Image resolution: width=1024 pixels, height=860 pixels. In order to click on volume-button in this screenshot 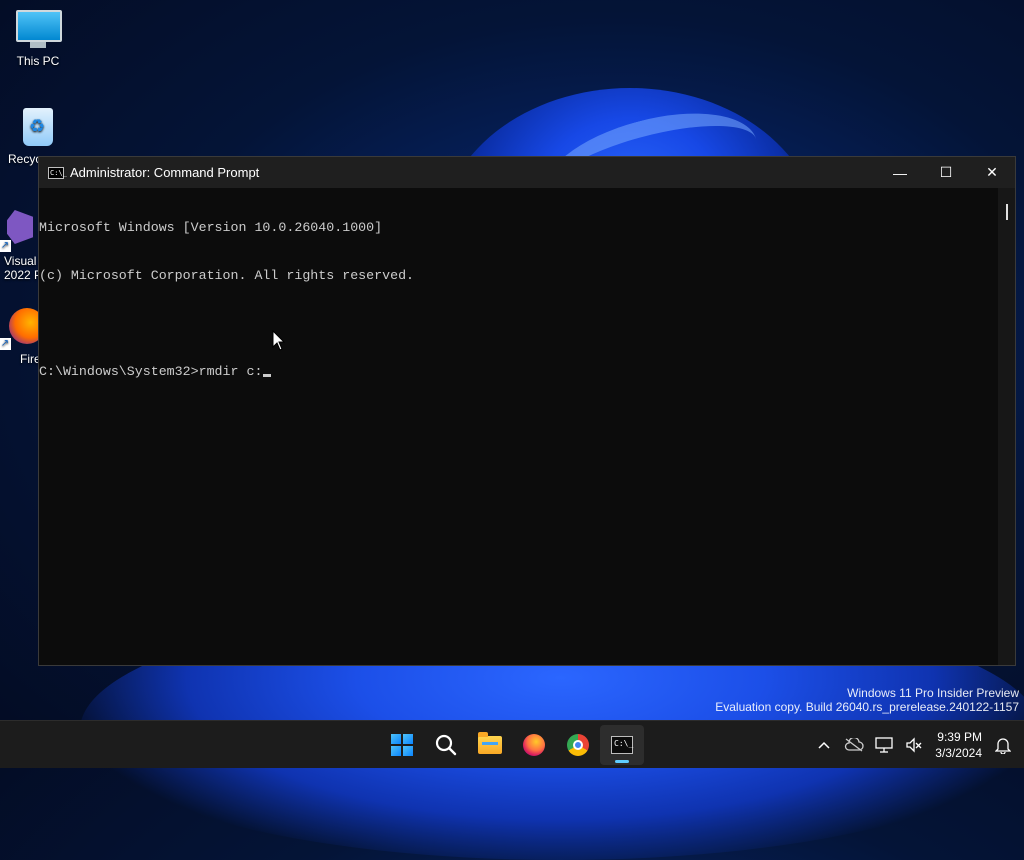, I will do `click(914, 745)`.